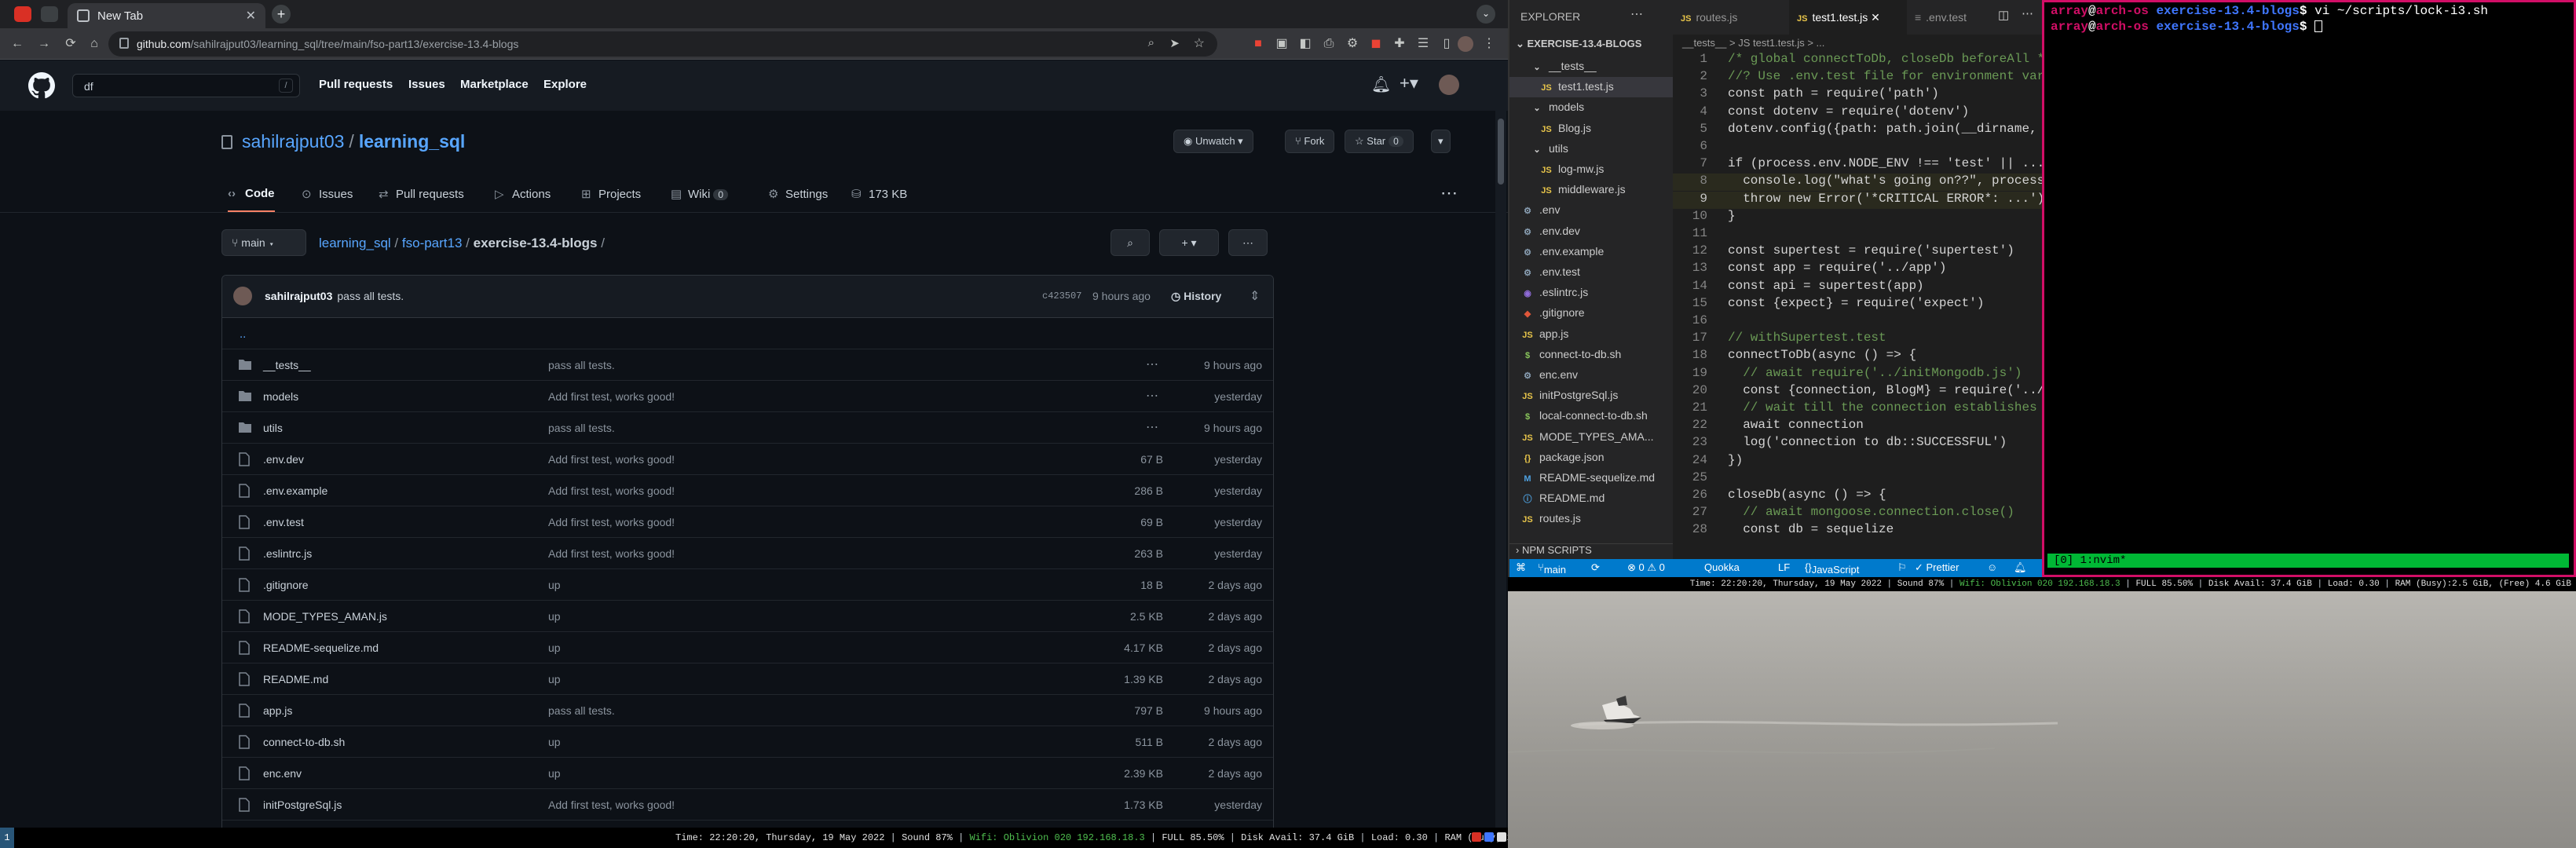 The width and height of the screenshot is (2576, 848). What do you see at coordinates (748, 616) in the screenshot?
I see `file-row: MODE_TYPES_AMAN.js up 2.5 KB 2 days ago` at bounding box center [748, 616].